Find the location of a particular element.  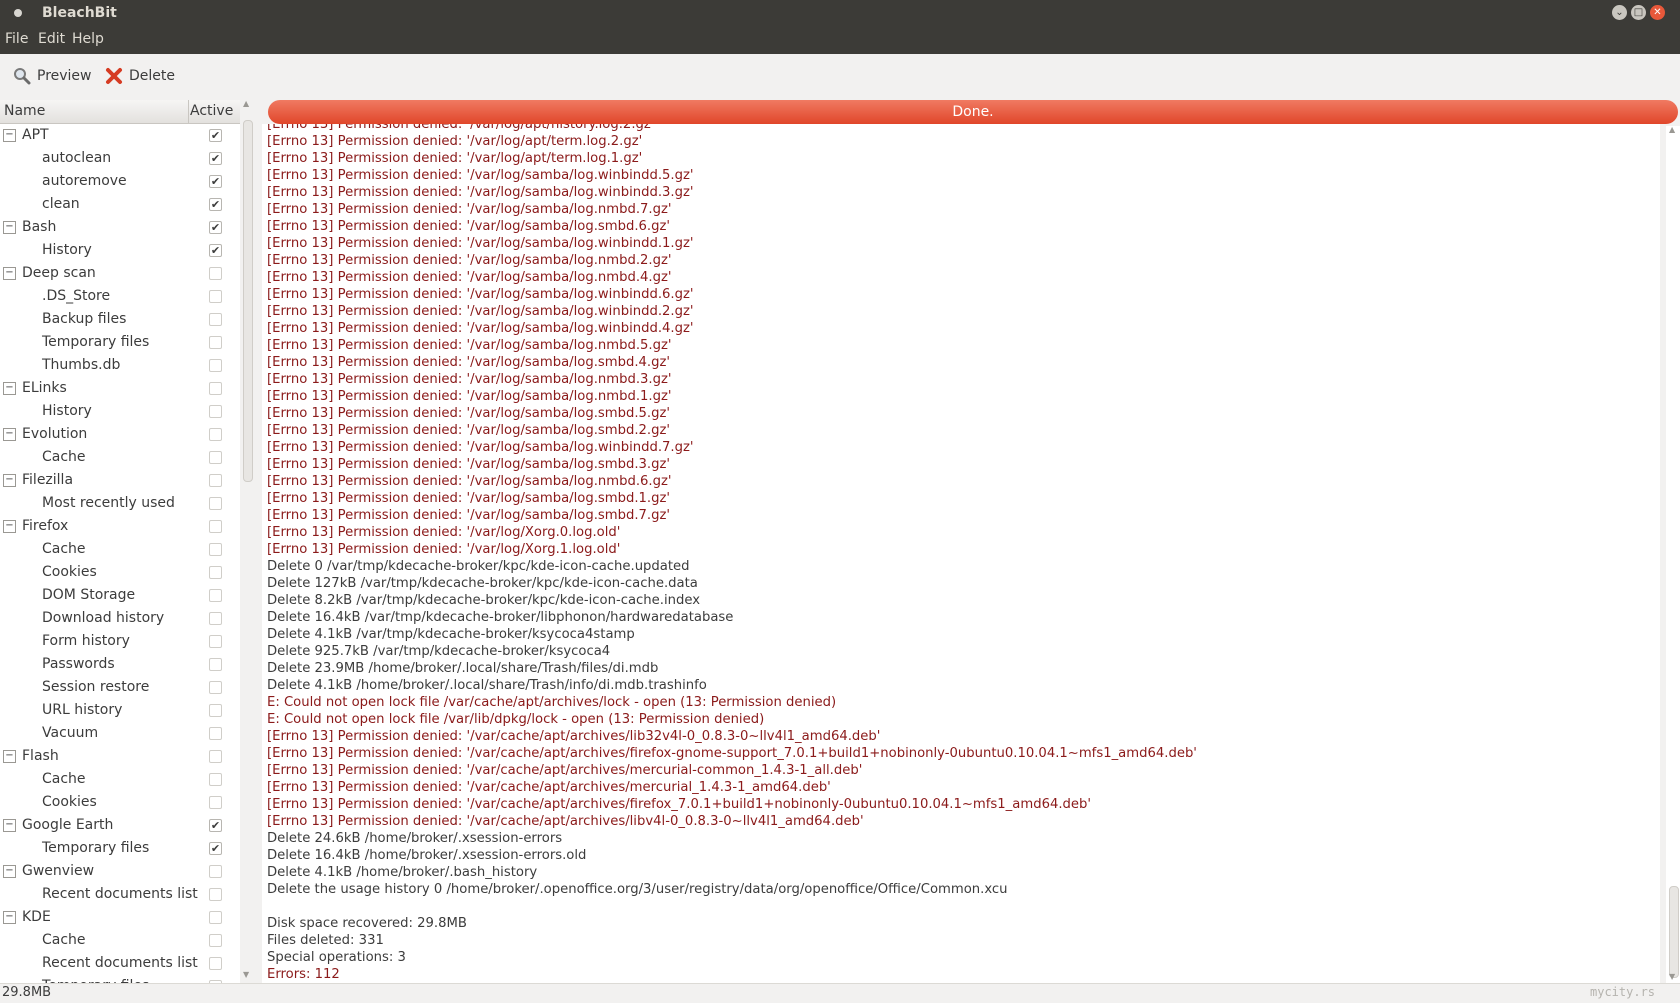

tree-option-row: autoremove ✔ is located at coordinates (120, 181).